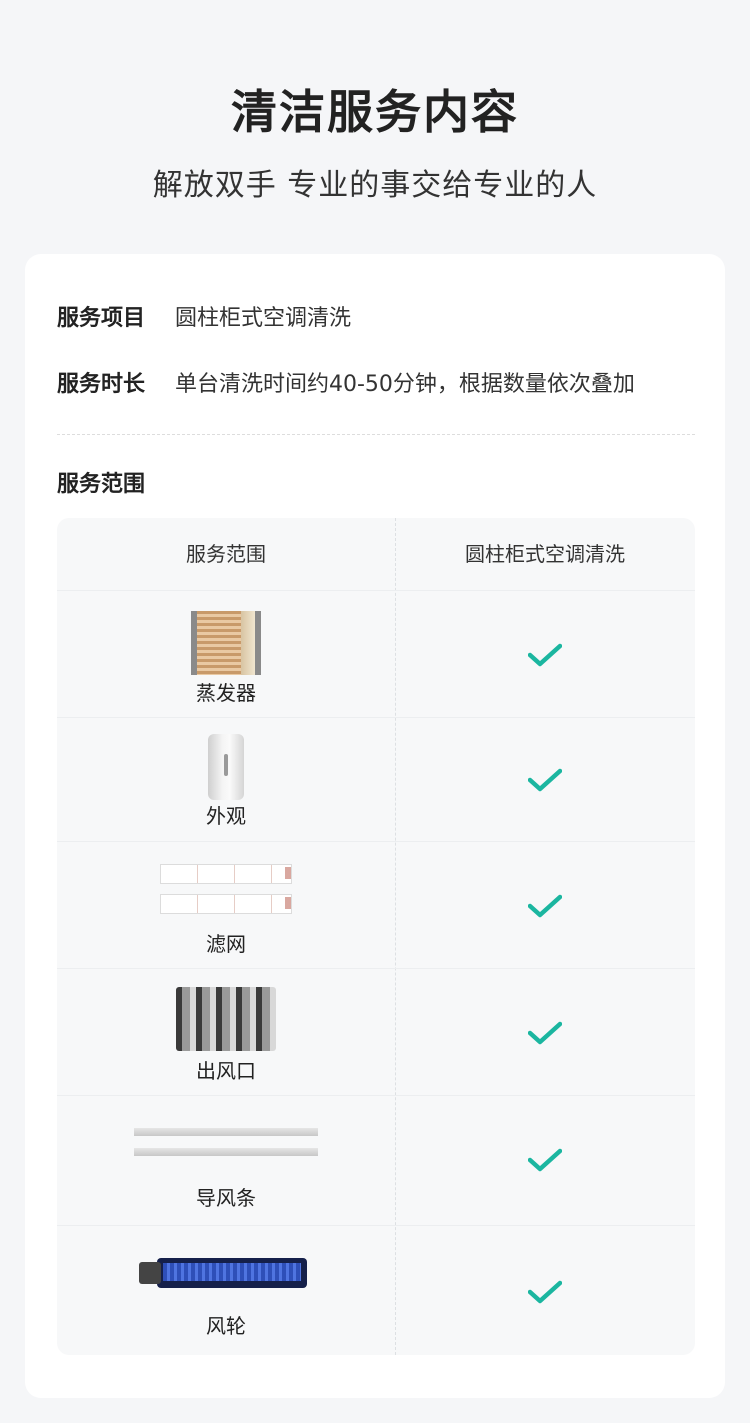  Describe the element at coordinates (226, 554) in the screenshot. I see `column-header-scope: 服务范围` at that location.